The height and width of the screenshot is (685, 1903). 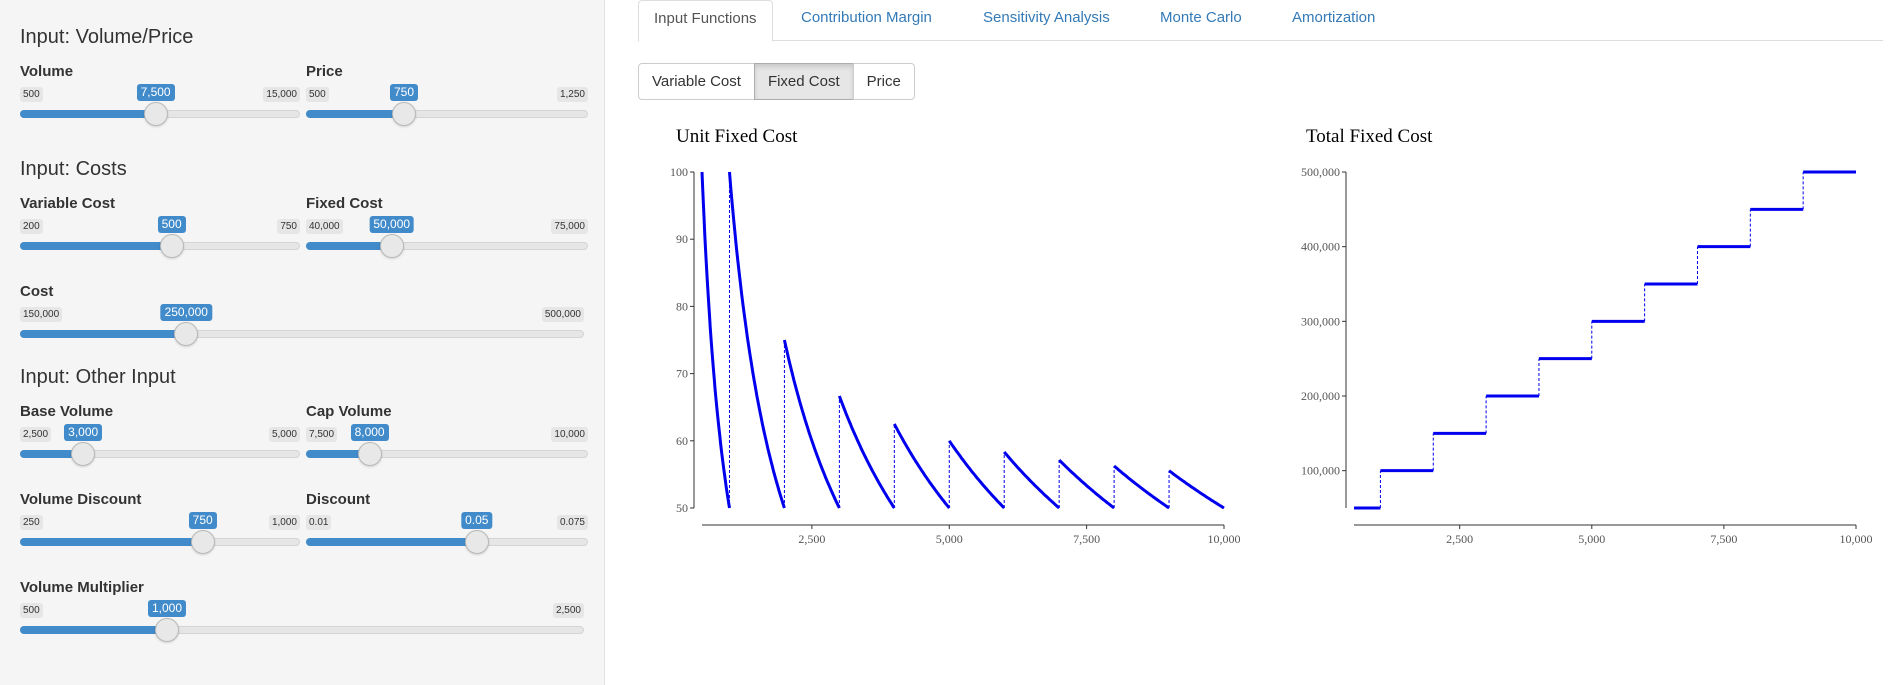 I want to click on slider-min-label: 250, so click(x=31, y=522).